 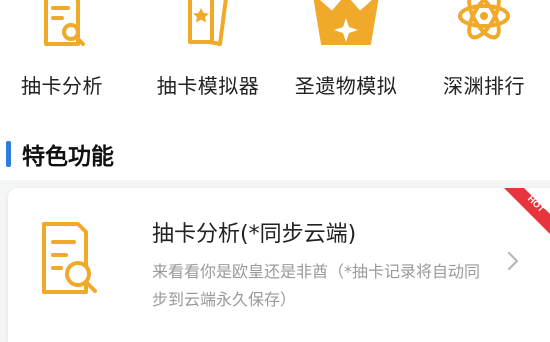 What do you see at coordinates (275, 155) in the screenshot?
I see `section-header: 特色功能` at bounding box center [275, 155].